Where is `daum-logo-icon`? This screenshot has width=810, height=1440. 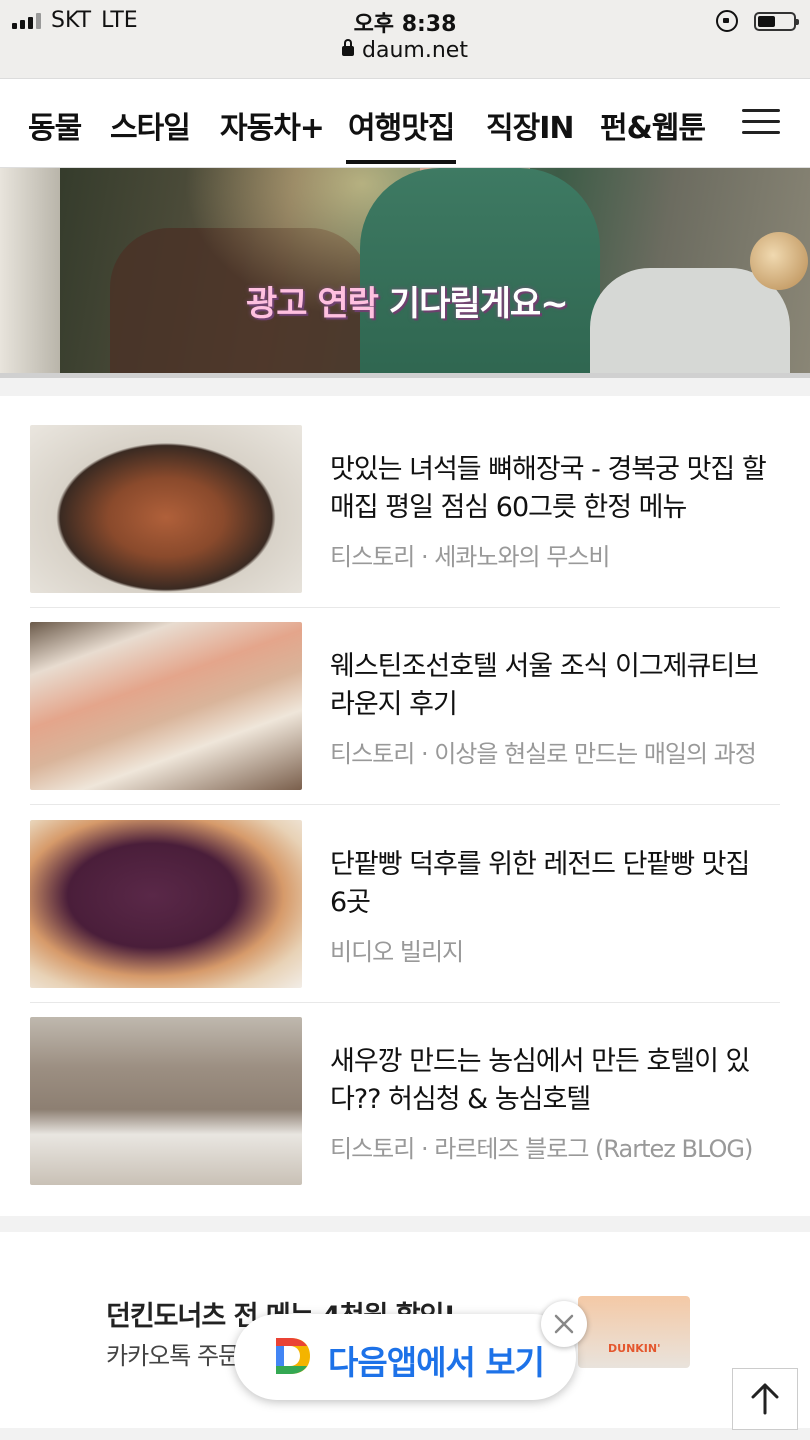
daum-logo-icon is located at coordinates (293, 1356).